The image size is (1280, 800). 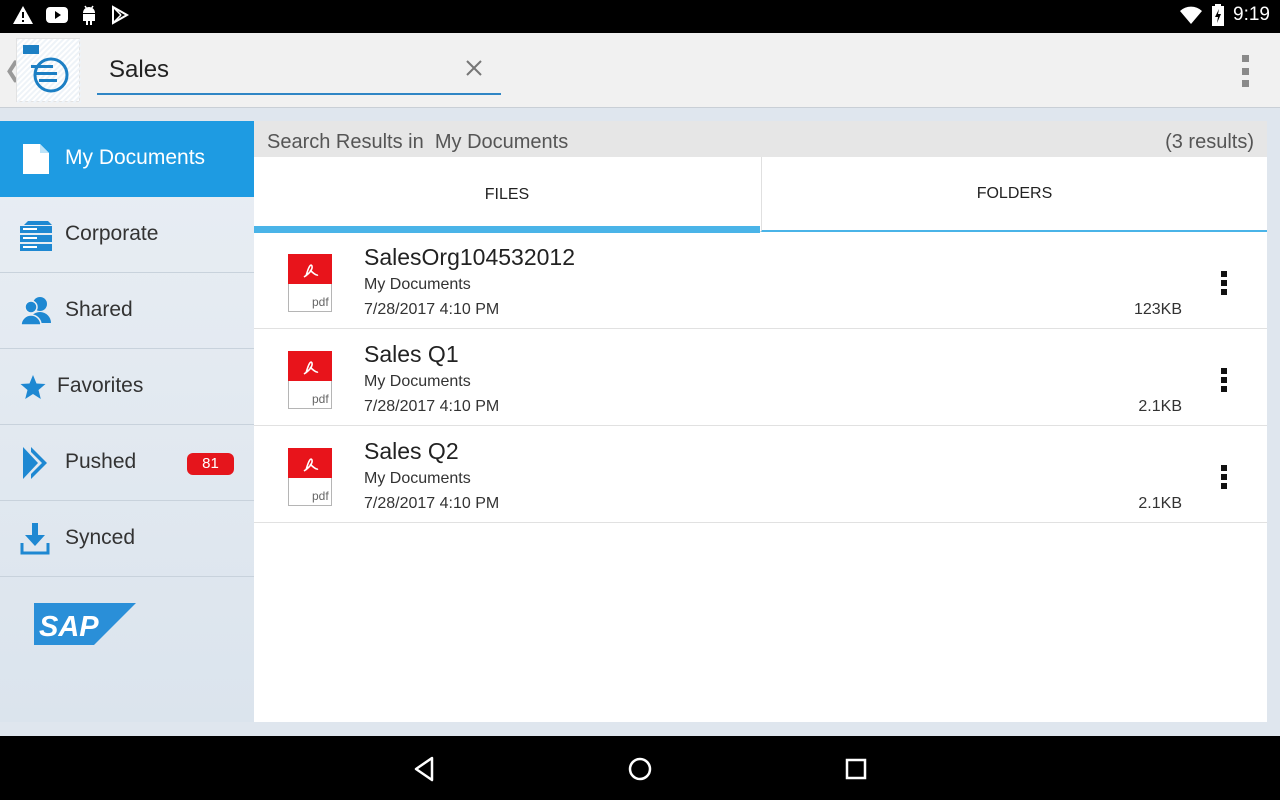 I want to click on sidebar-item-my-documents: My Documents, so click(x=127, y=159).